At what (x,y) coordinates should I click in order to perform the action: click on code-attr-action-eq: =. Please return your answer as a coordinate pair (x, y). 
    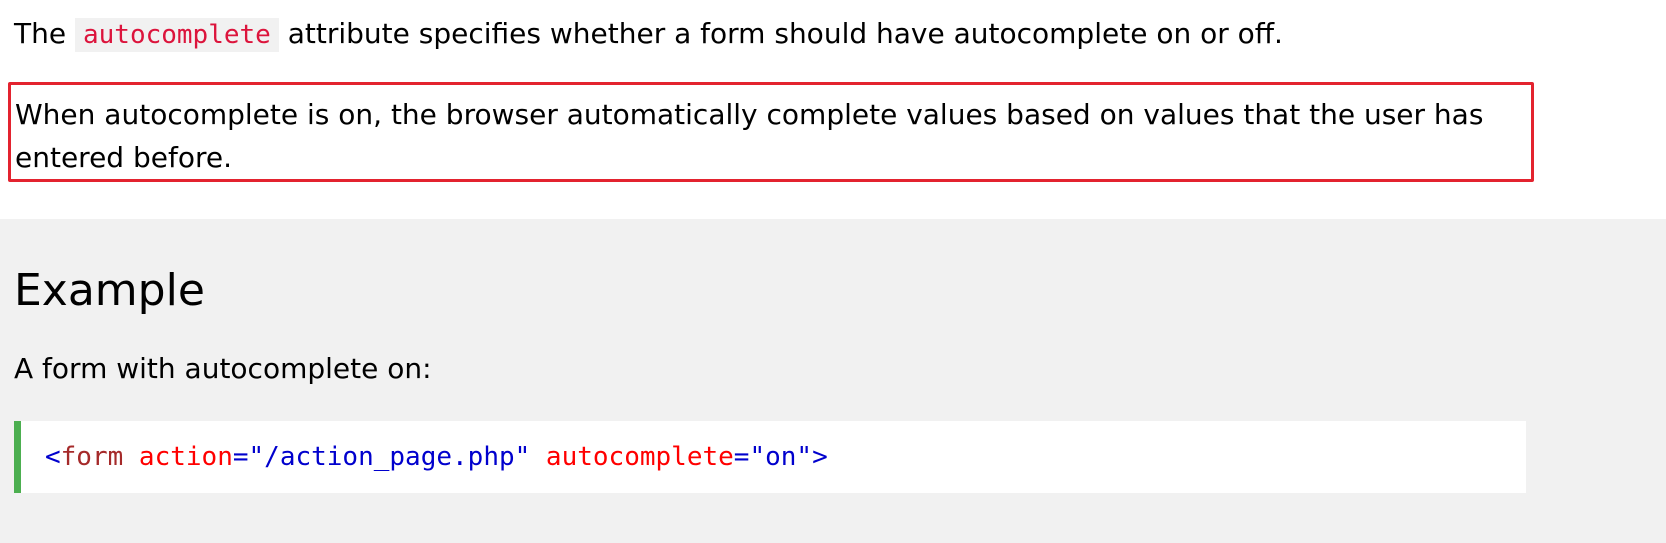
    Looking at the image, I should click on (240, 457).